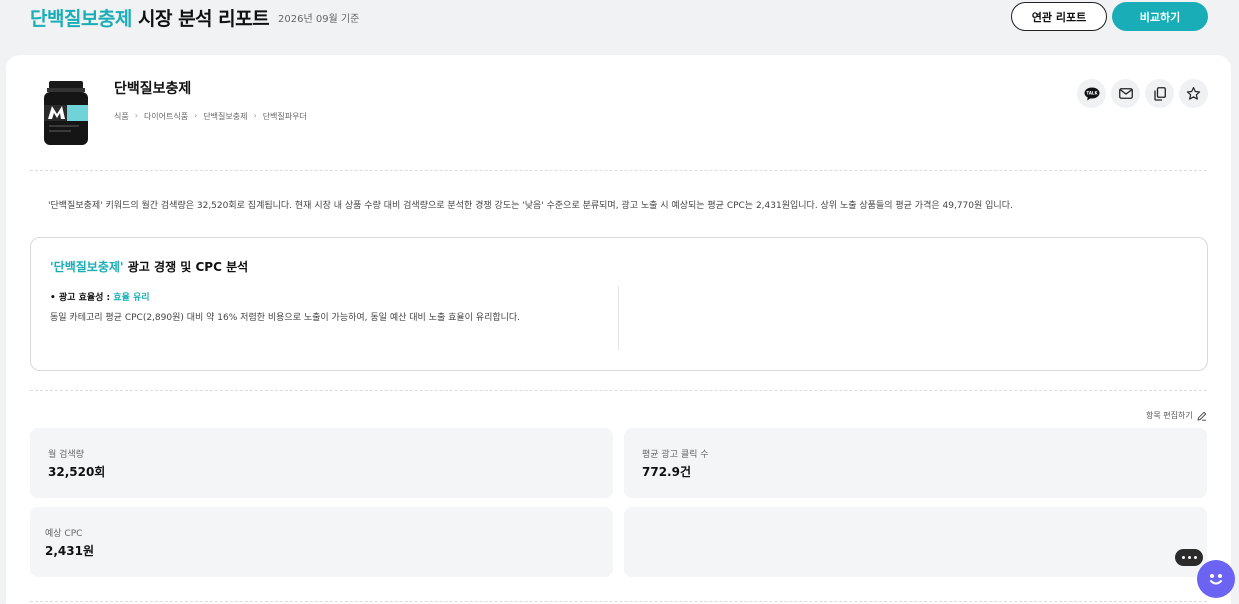  I want to click on pencil-icon, so click(1201, 416).